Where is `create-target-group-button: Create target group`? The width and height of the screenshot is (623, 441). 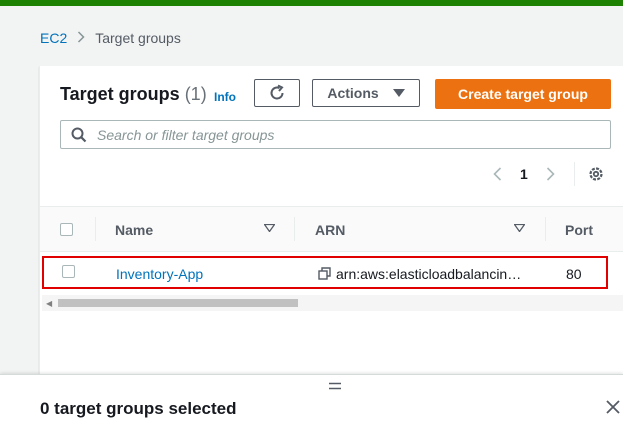 create-target-group-button: Create target group is located at coordinates (523, 94).